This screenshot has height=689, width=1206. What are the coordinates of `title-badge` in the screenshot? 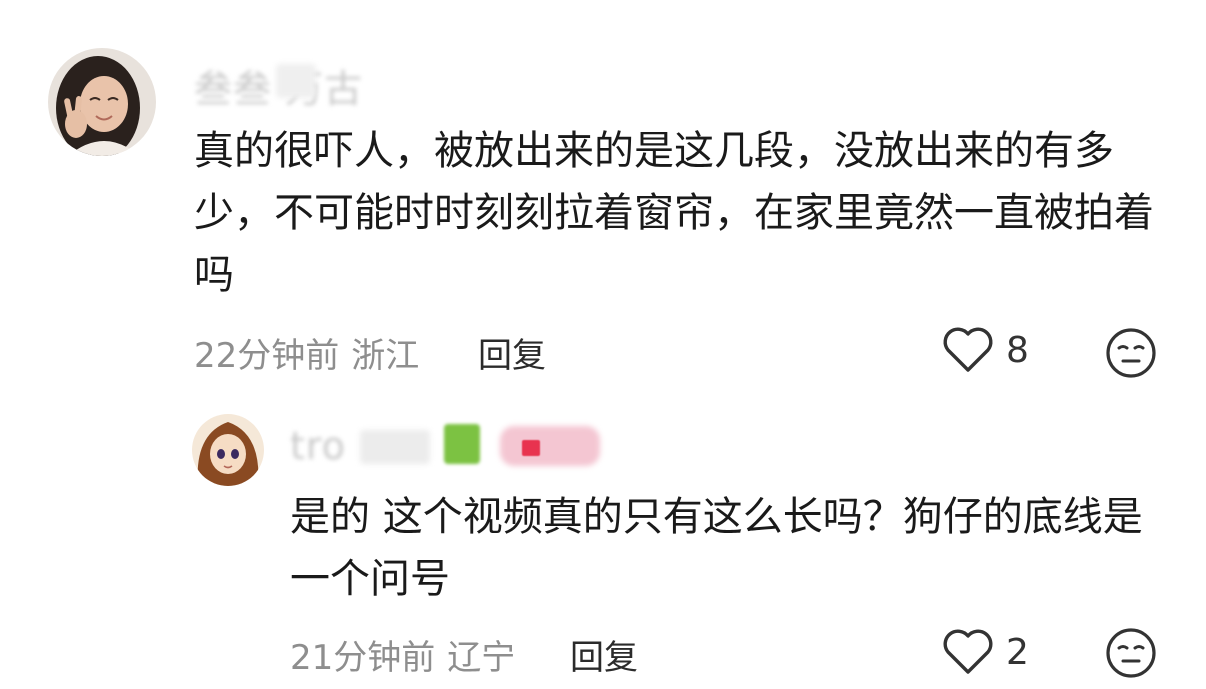 It's located at (550, 446).